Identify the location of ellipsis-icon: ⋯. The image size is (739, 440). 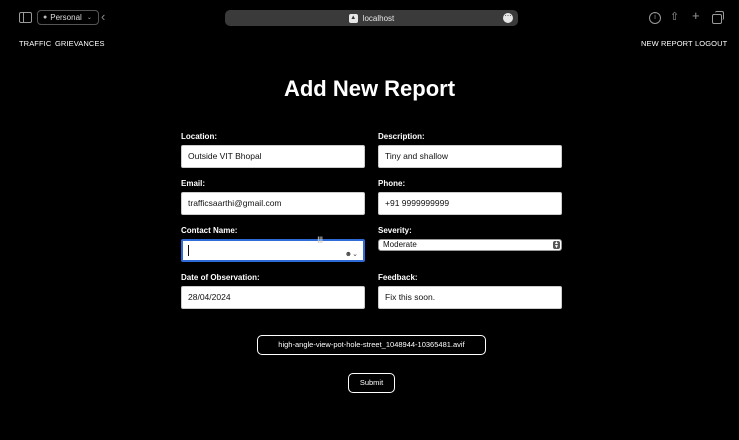
(508, 18).